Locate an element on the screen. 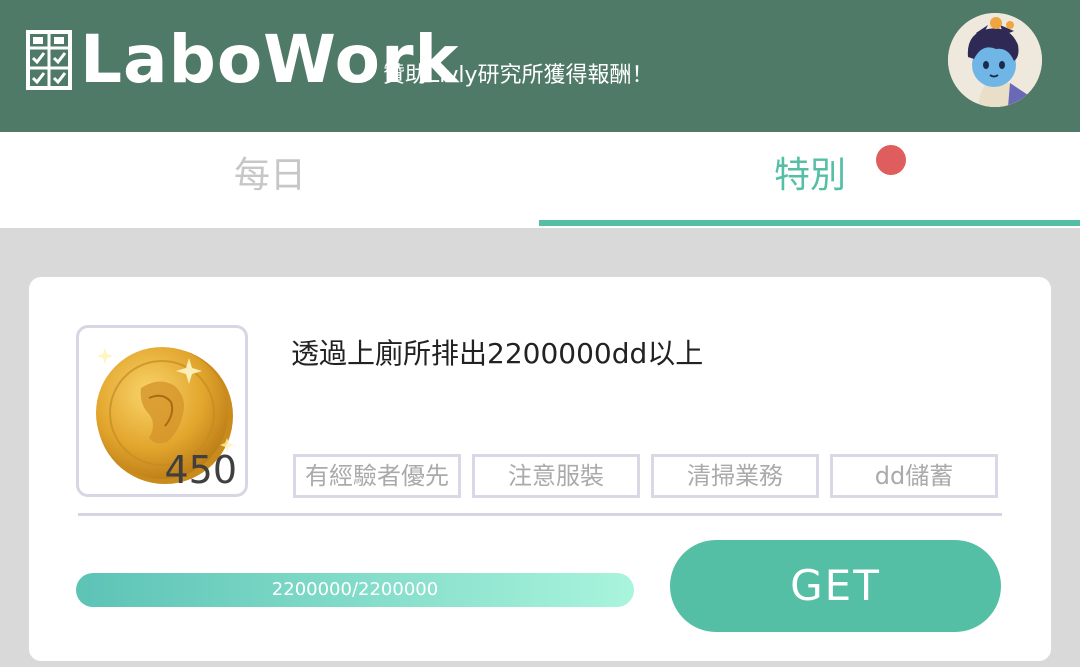 This screenshot has height=667, width=1080. progress-bar: 2200000/2200000 is located at coordinates (355, 590).